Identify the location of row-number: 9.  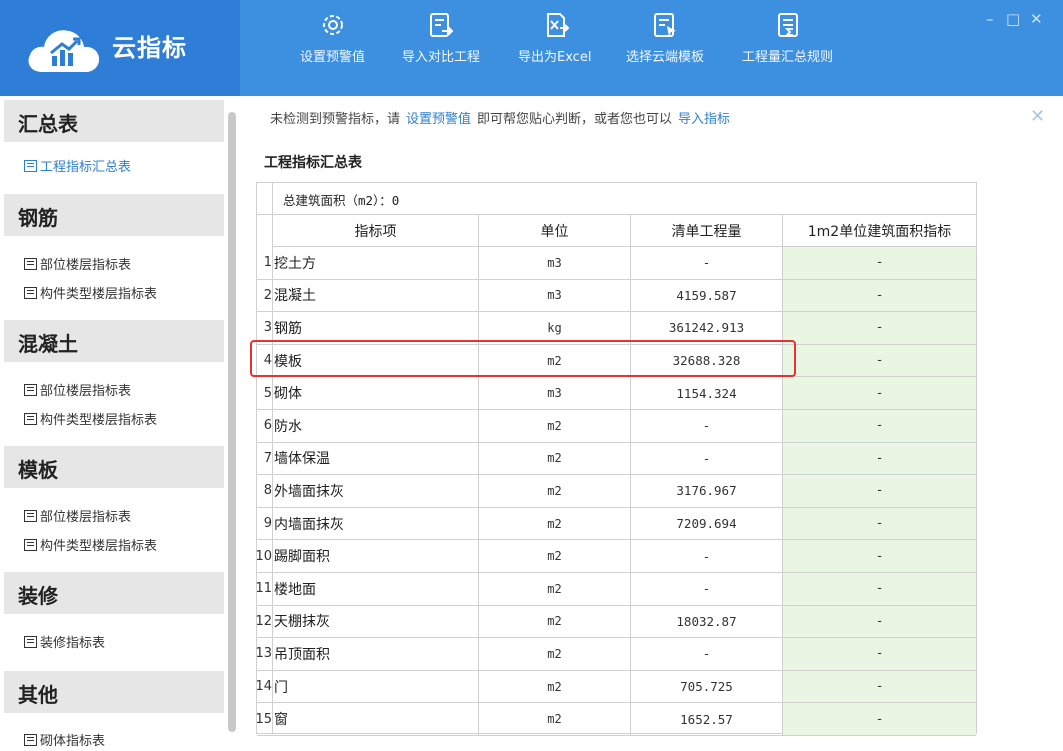
(267, 524).